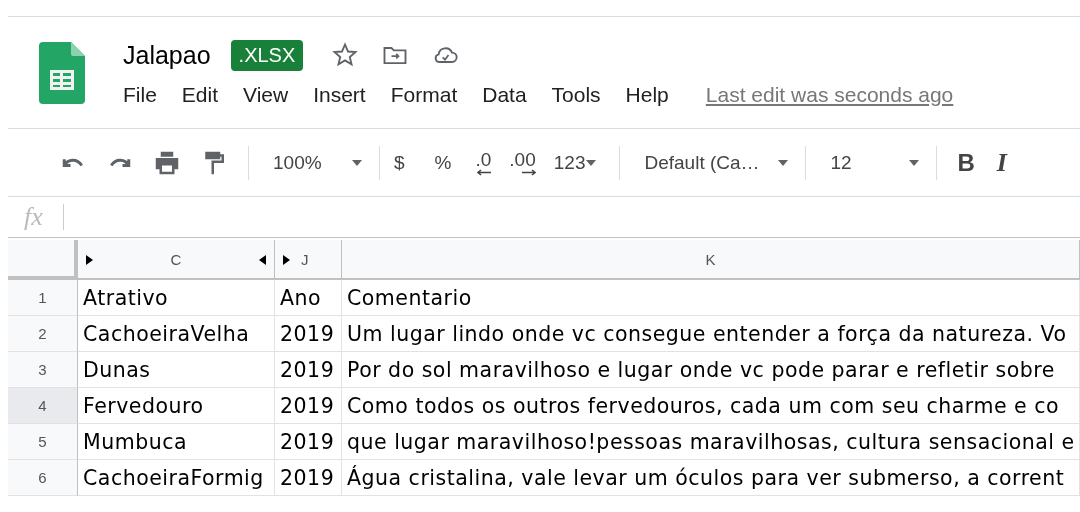  Describe the element at coordinates (308, 260) in the screenshot. I see `column-header: J` at that location.